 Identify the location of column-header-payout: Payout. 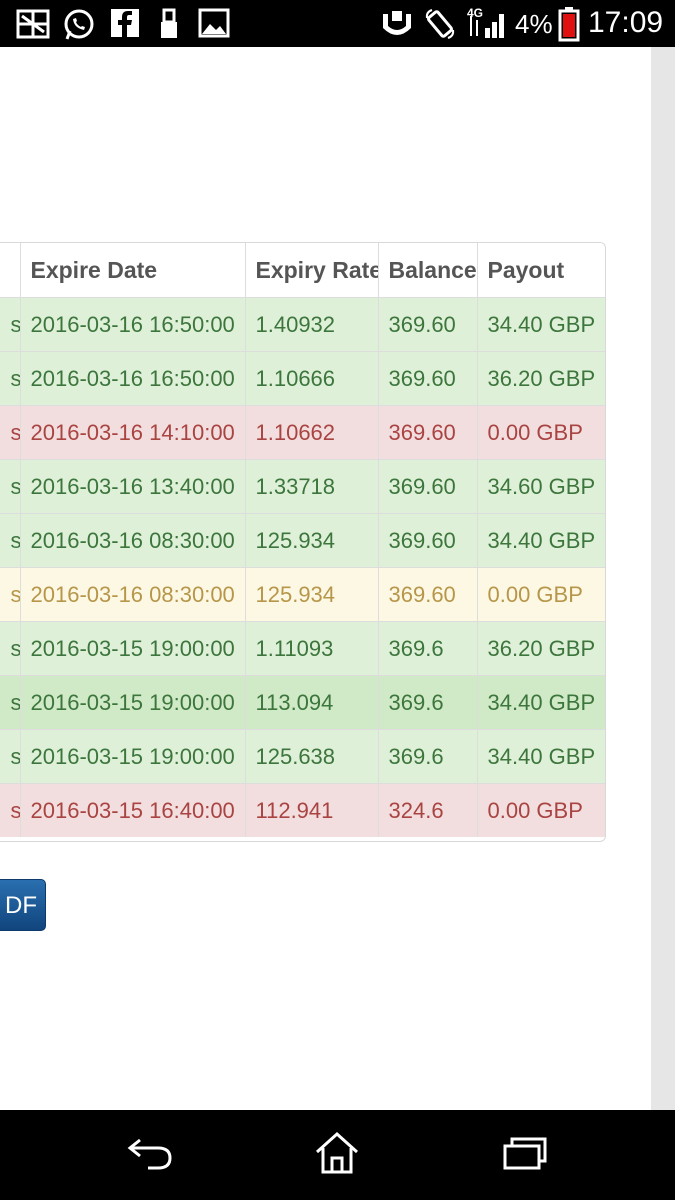
(541, 270).